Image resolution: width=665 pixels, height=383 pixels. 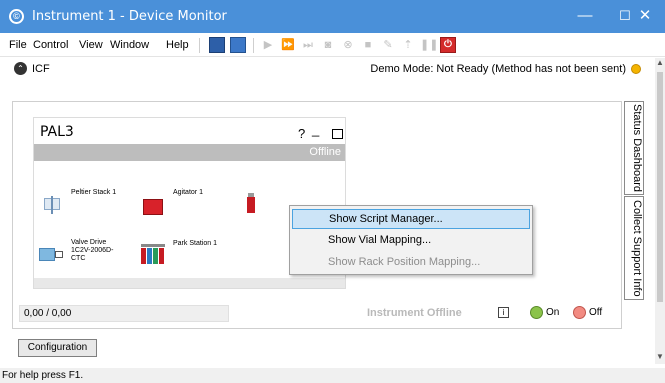 I want to click on camera-icon: ◙, so click(x=328, y=45).